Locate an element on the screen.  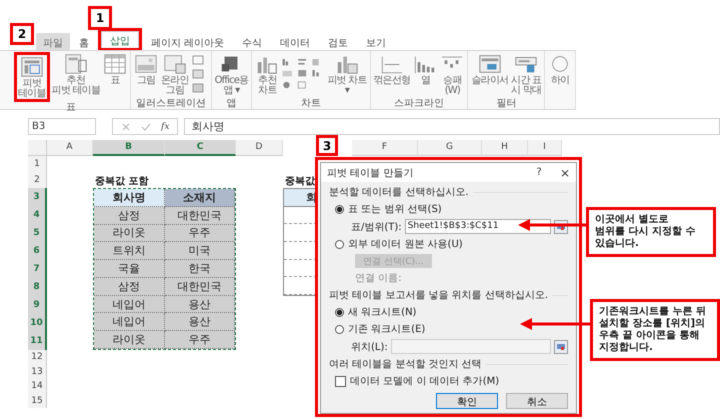
sheet-title: 중복값 is located at coordinates (300, 181).